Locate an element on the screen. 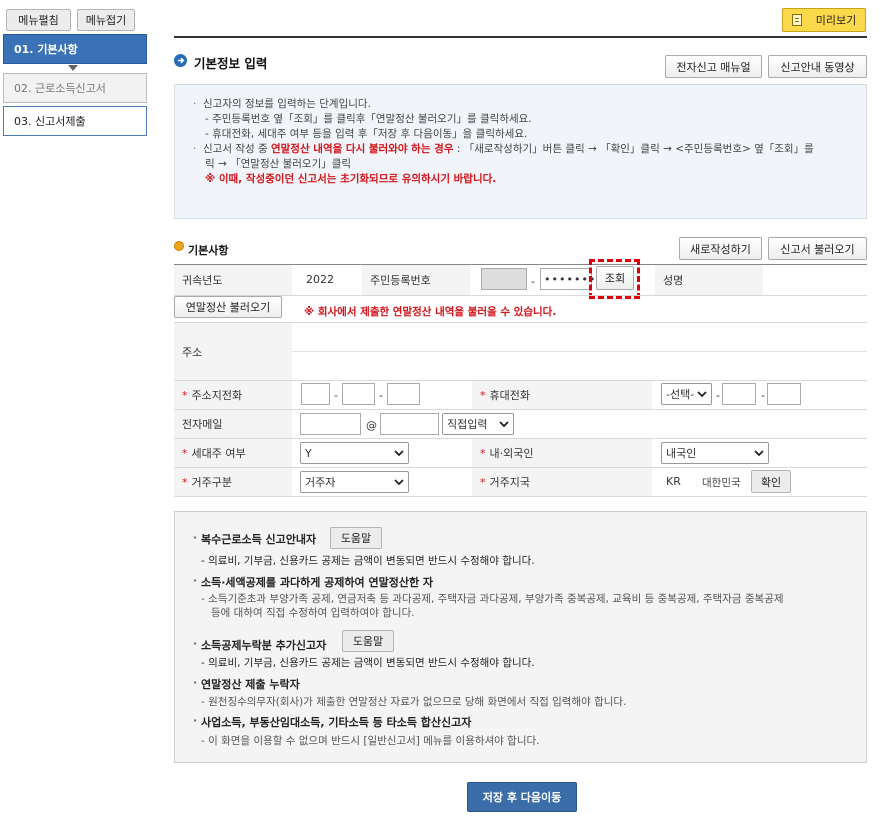 The height and width of the screenshot is (825, 889). rrn-label: 주민등록번호 is located at coordinates (416, 280).